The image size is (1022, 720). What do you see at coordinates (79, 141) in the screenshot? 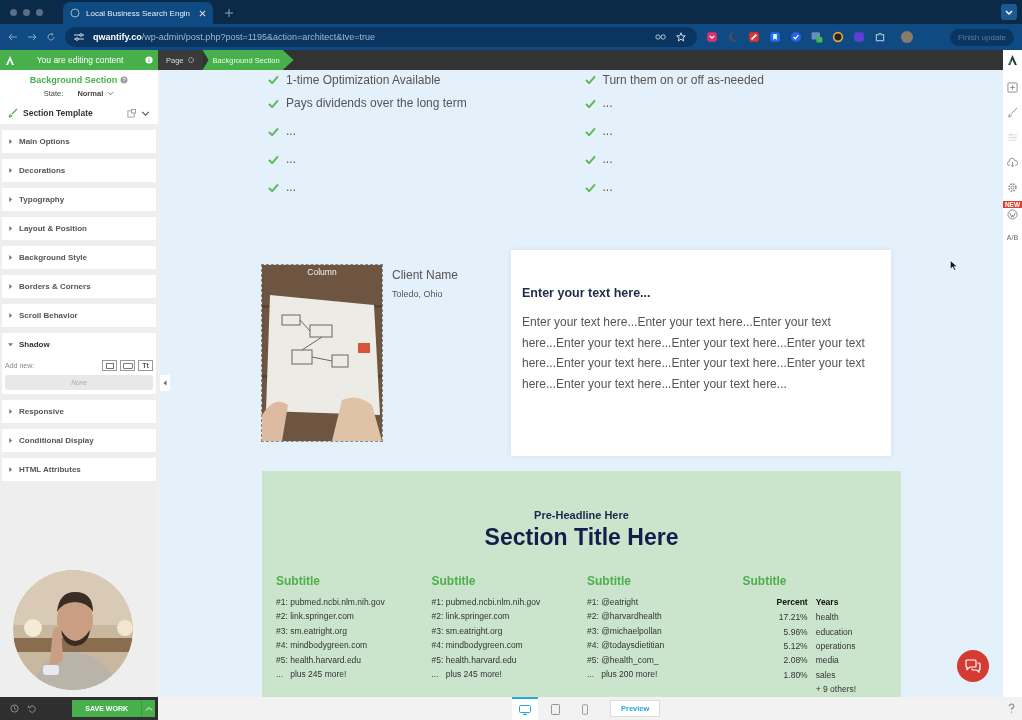
I see `panel-header: Main Options` at bounding box center [79, 141].